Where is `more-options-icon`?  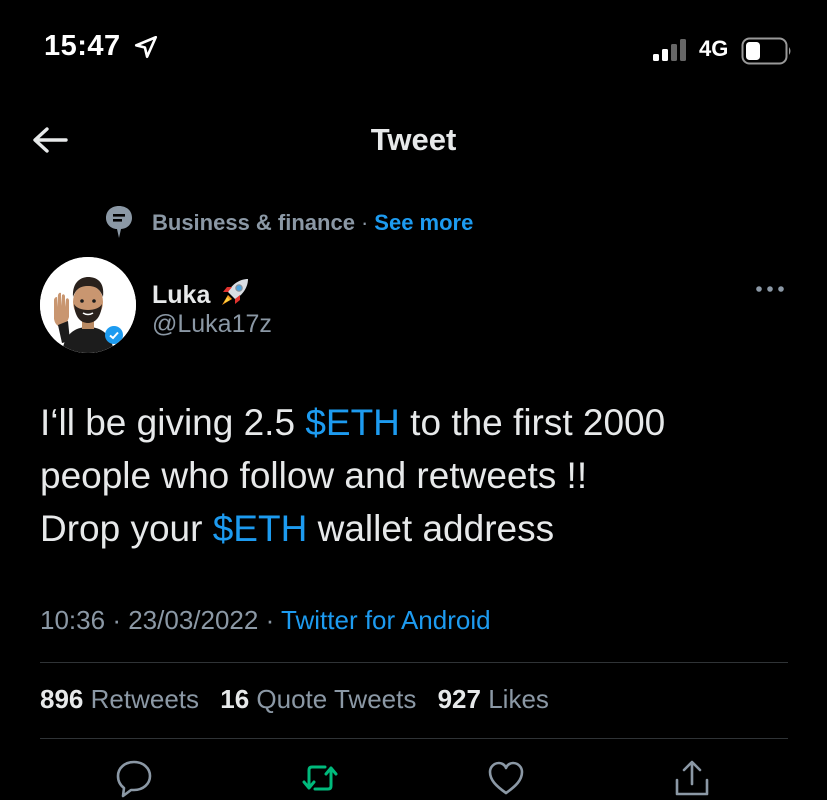
more-options-icon is located at coordinates (770, 289).